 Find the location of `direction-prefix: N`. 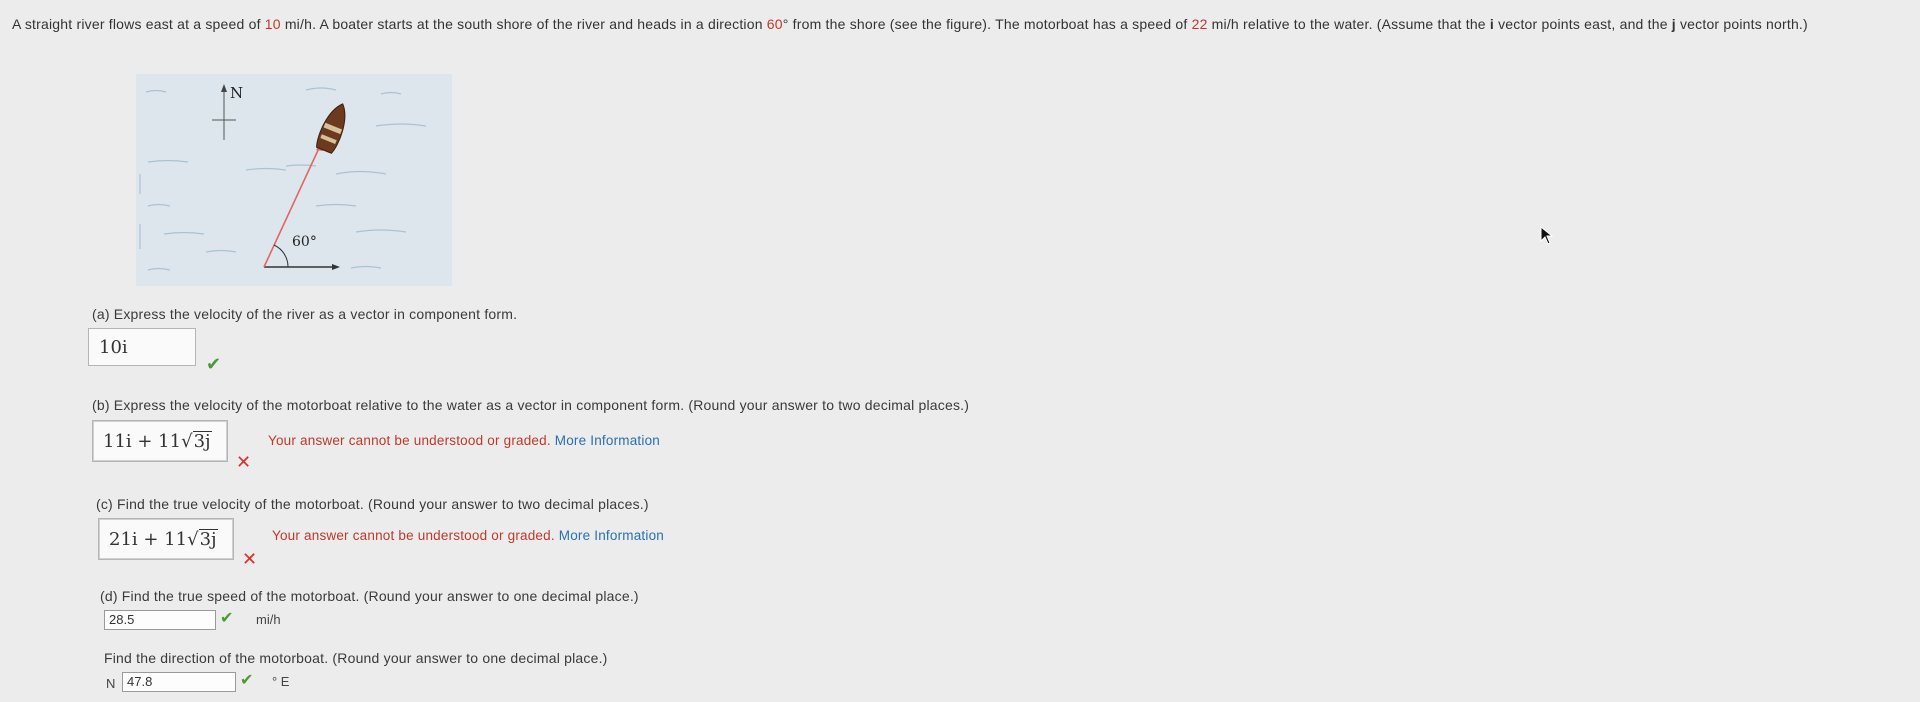

direction-prefix: N is located at coordinates (111, 683).